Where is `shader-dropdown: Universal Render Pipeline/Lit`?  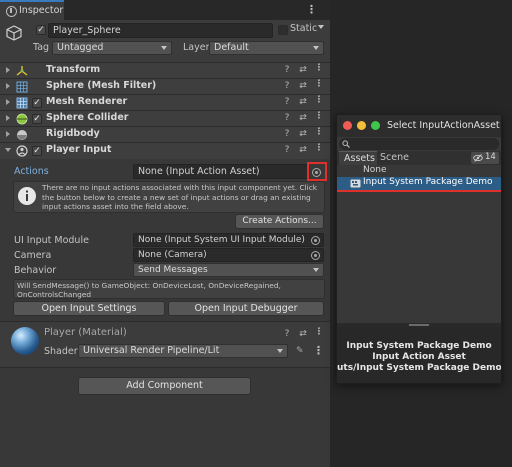
shader-dropdown: Universal Render Pipeline/Lit is located at coordinates (183, 351).